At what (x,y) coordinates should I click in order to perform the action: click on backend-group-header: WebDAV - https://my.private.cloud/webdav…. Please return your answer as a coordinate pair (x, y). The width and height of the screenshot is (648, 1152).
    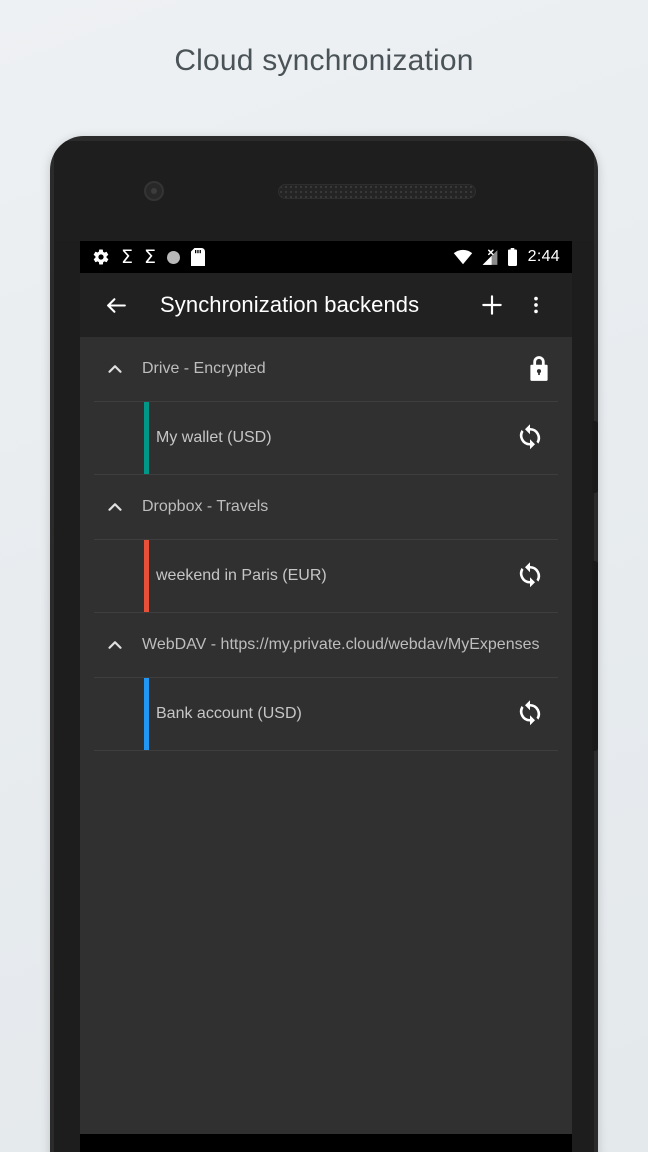
    Looking at the image, I should click on (326, 645).